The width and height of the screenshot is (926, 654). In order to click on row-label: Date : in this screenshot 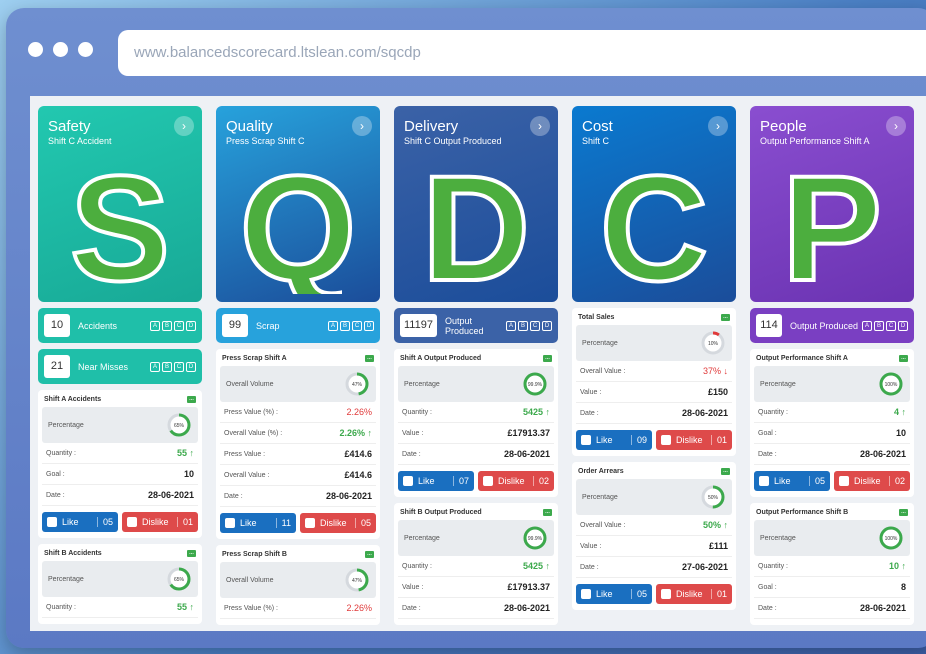, I will do `click(767, 454)`.